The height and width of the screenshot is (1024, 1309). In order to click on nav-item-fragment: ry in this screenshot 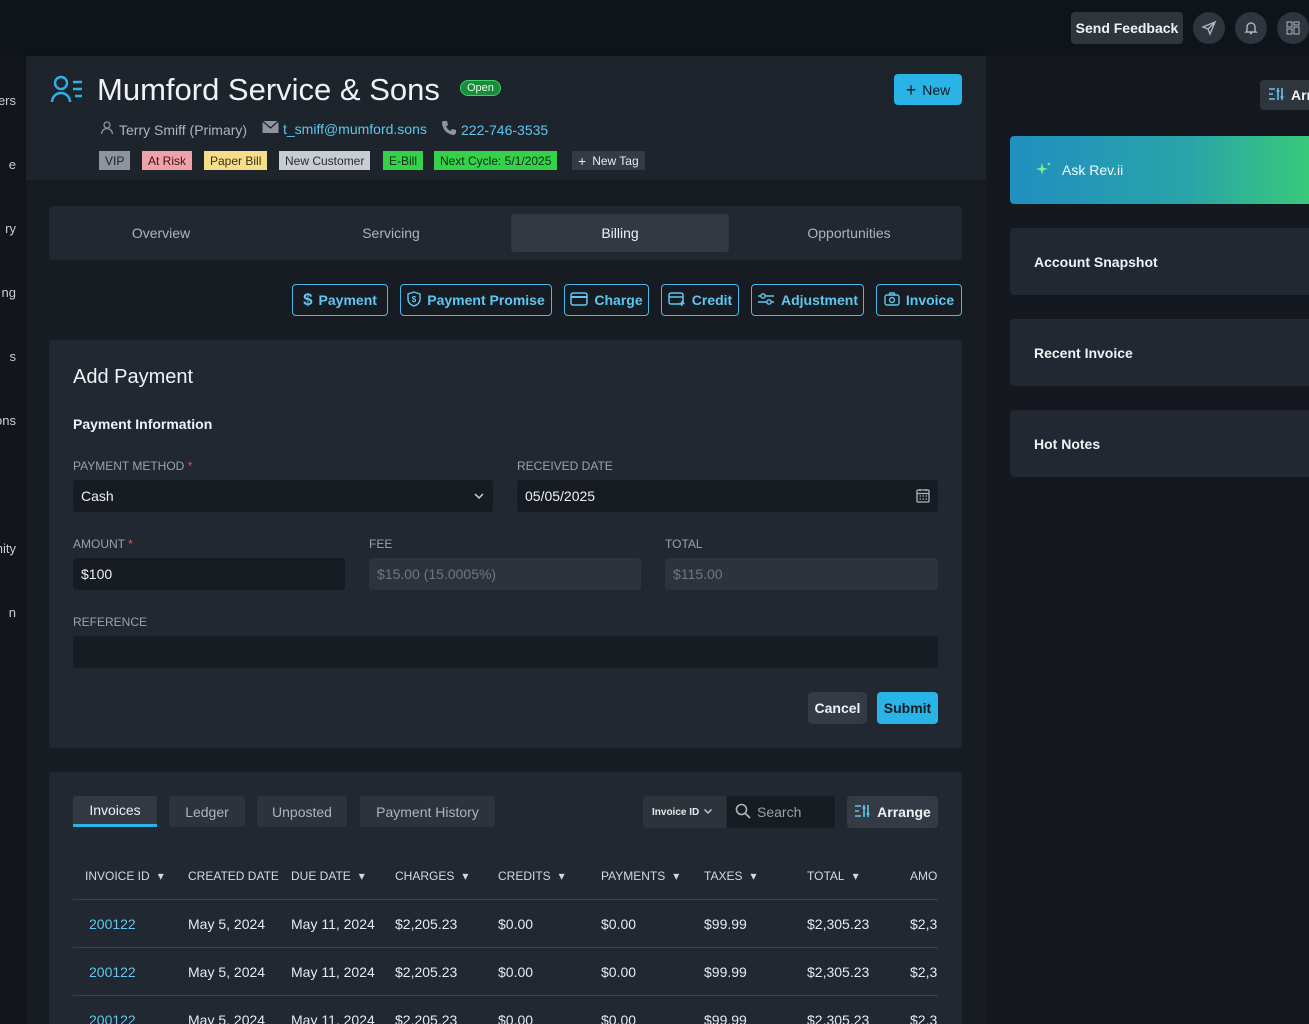, I will do `click(10, 228)`.